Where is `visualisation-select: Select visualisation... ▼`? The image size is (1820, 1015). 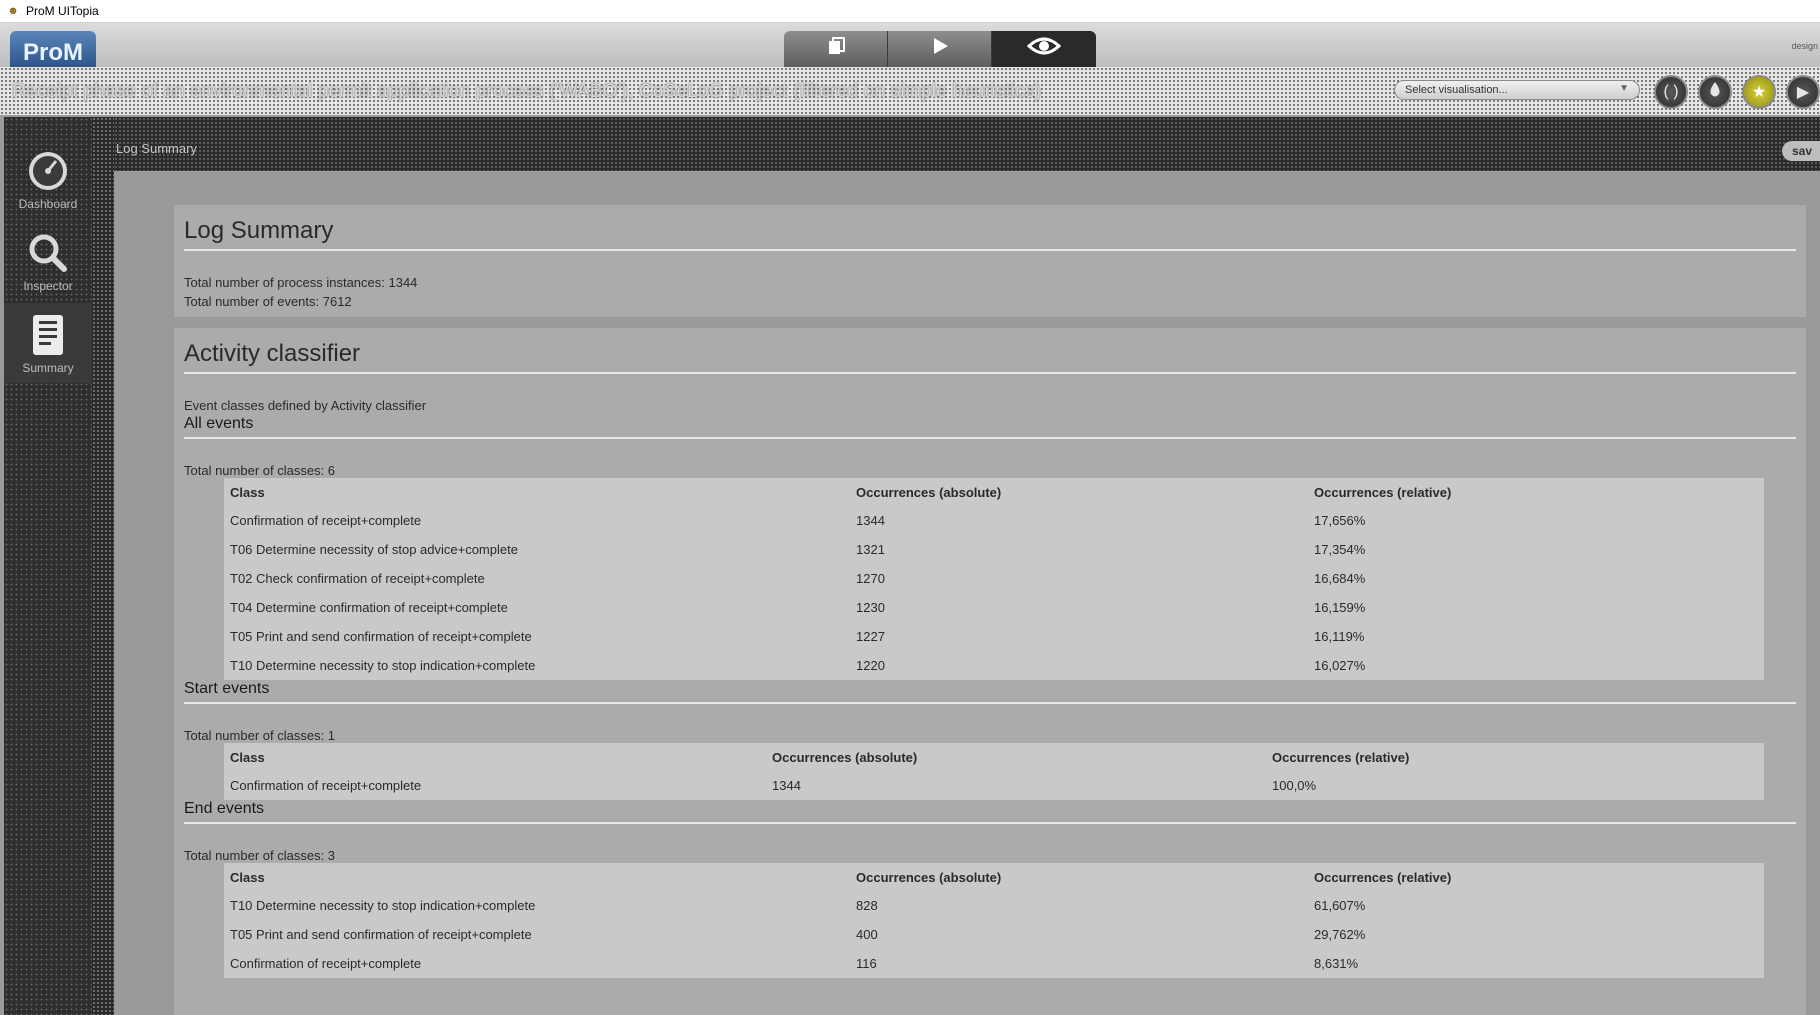 visualisation-select: Select visualisation... ▼ is located at coordinates (1517, 90).